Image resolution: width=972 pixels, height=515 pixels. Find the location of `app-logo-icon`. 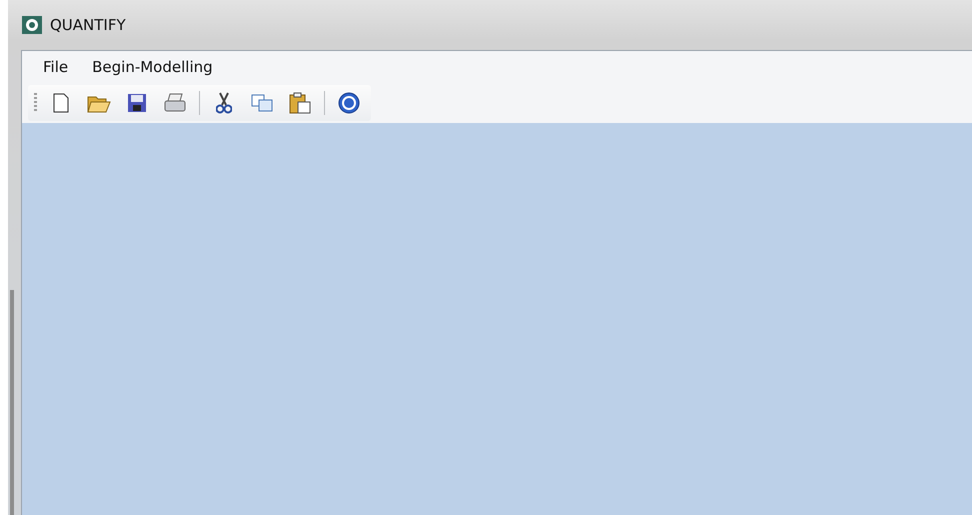

app-logo-icon is located at coordinates (32, 25).